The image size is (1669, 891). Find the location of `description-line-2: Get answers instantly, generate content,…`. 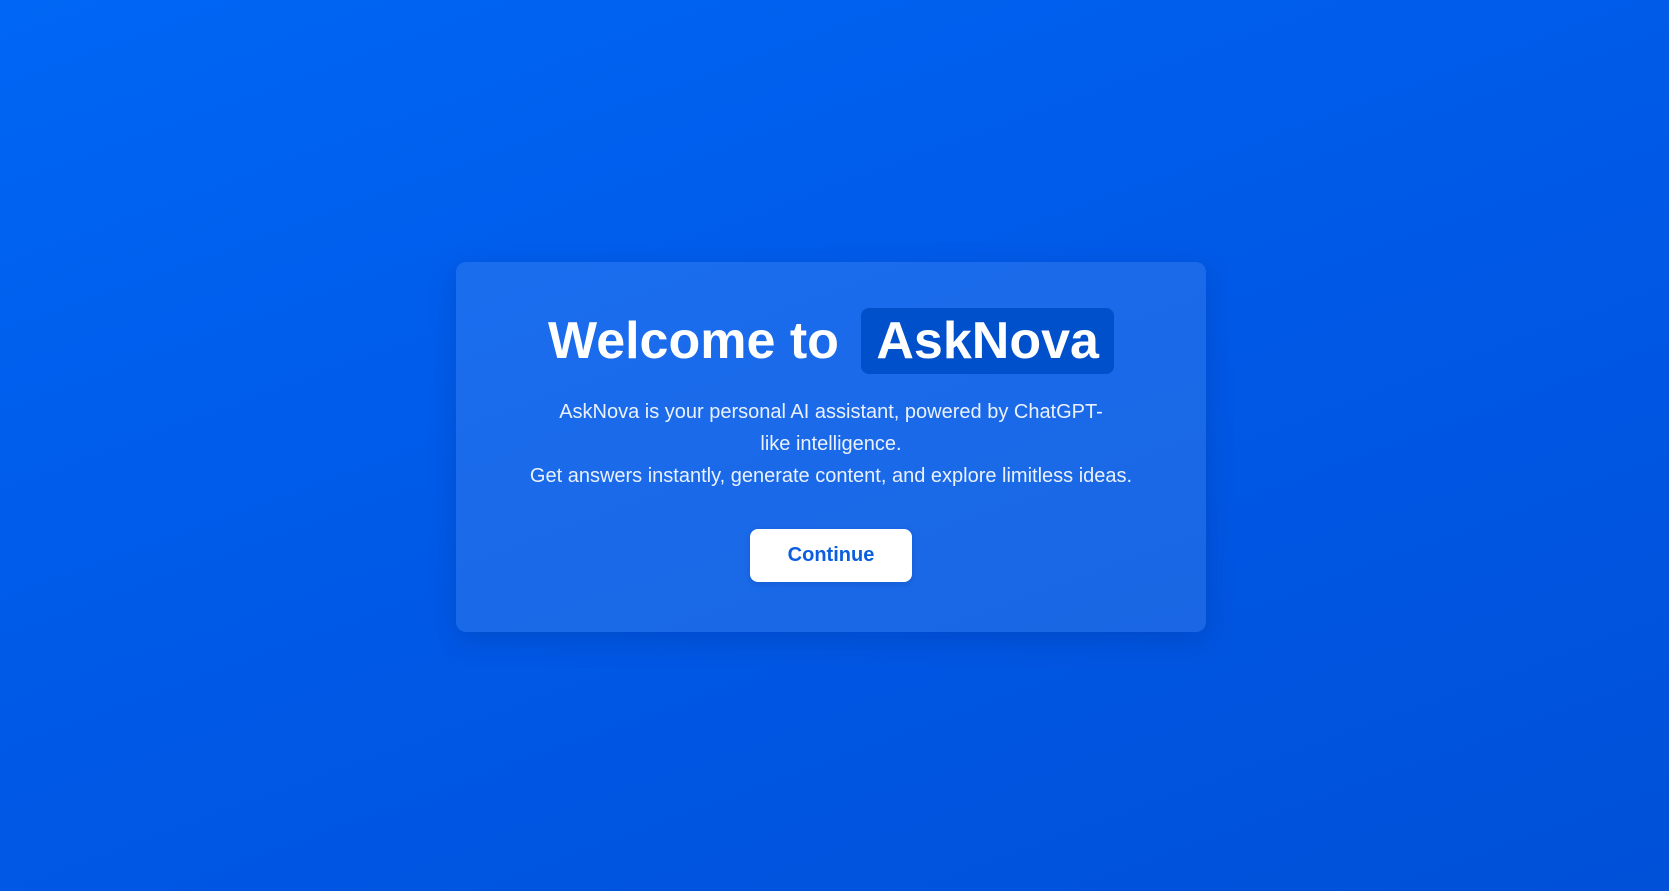

description-line-2: Get answers instantly, generate content,… is located at coordinates (831, 476).